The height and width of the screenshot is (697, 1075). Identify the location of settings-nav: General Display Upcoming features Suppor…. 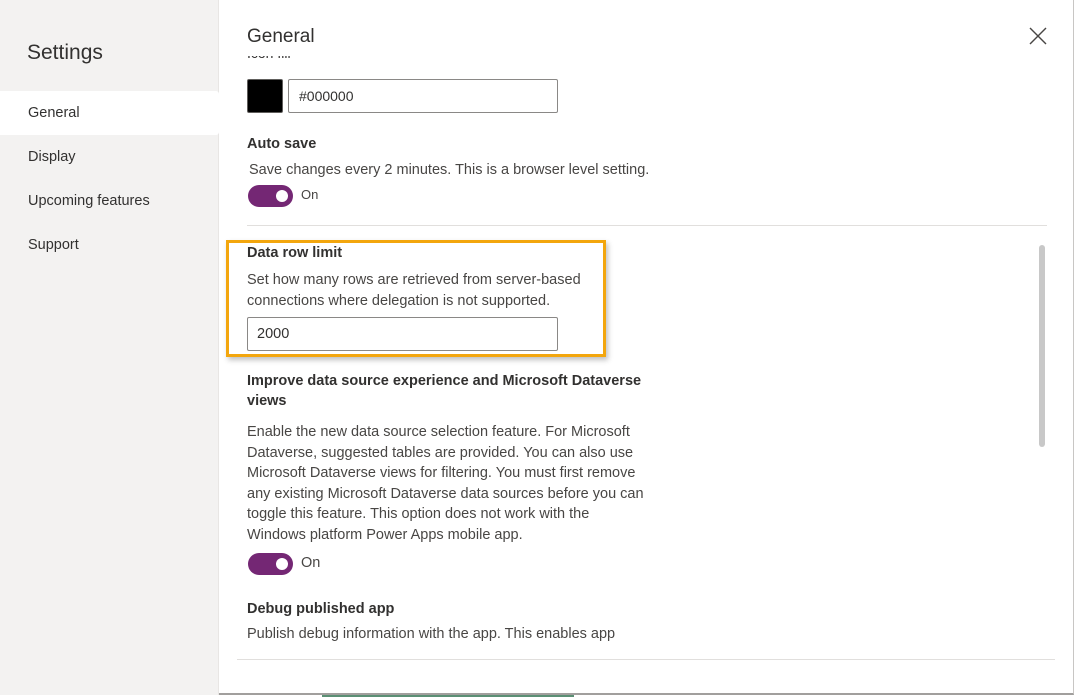
(109, 179).